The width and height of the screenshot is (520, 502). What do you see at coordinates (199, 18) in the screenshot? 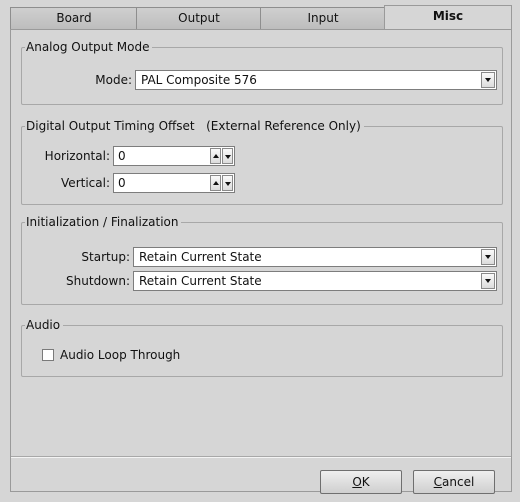
I see `tab-output: Output` at bounding box center [199, 18].